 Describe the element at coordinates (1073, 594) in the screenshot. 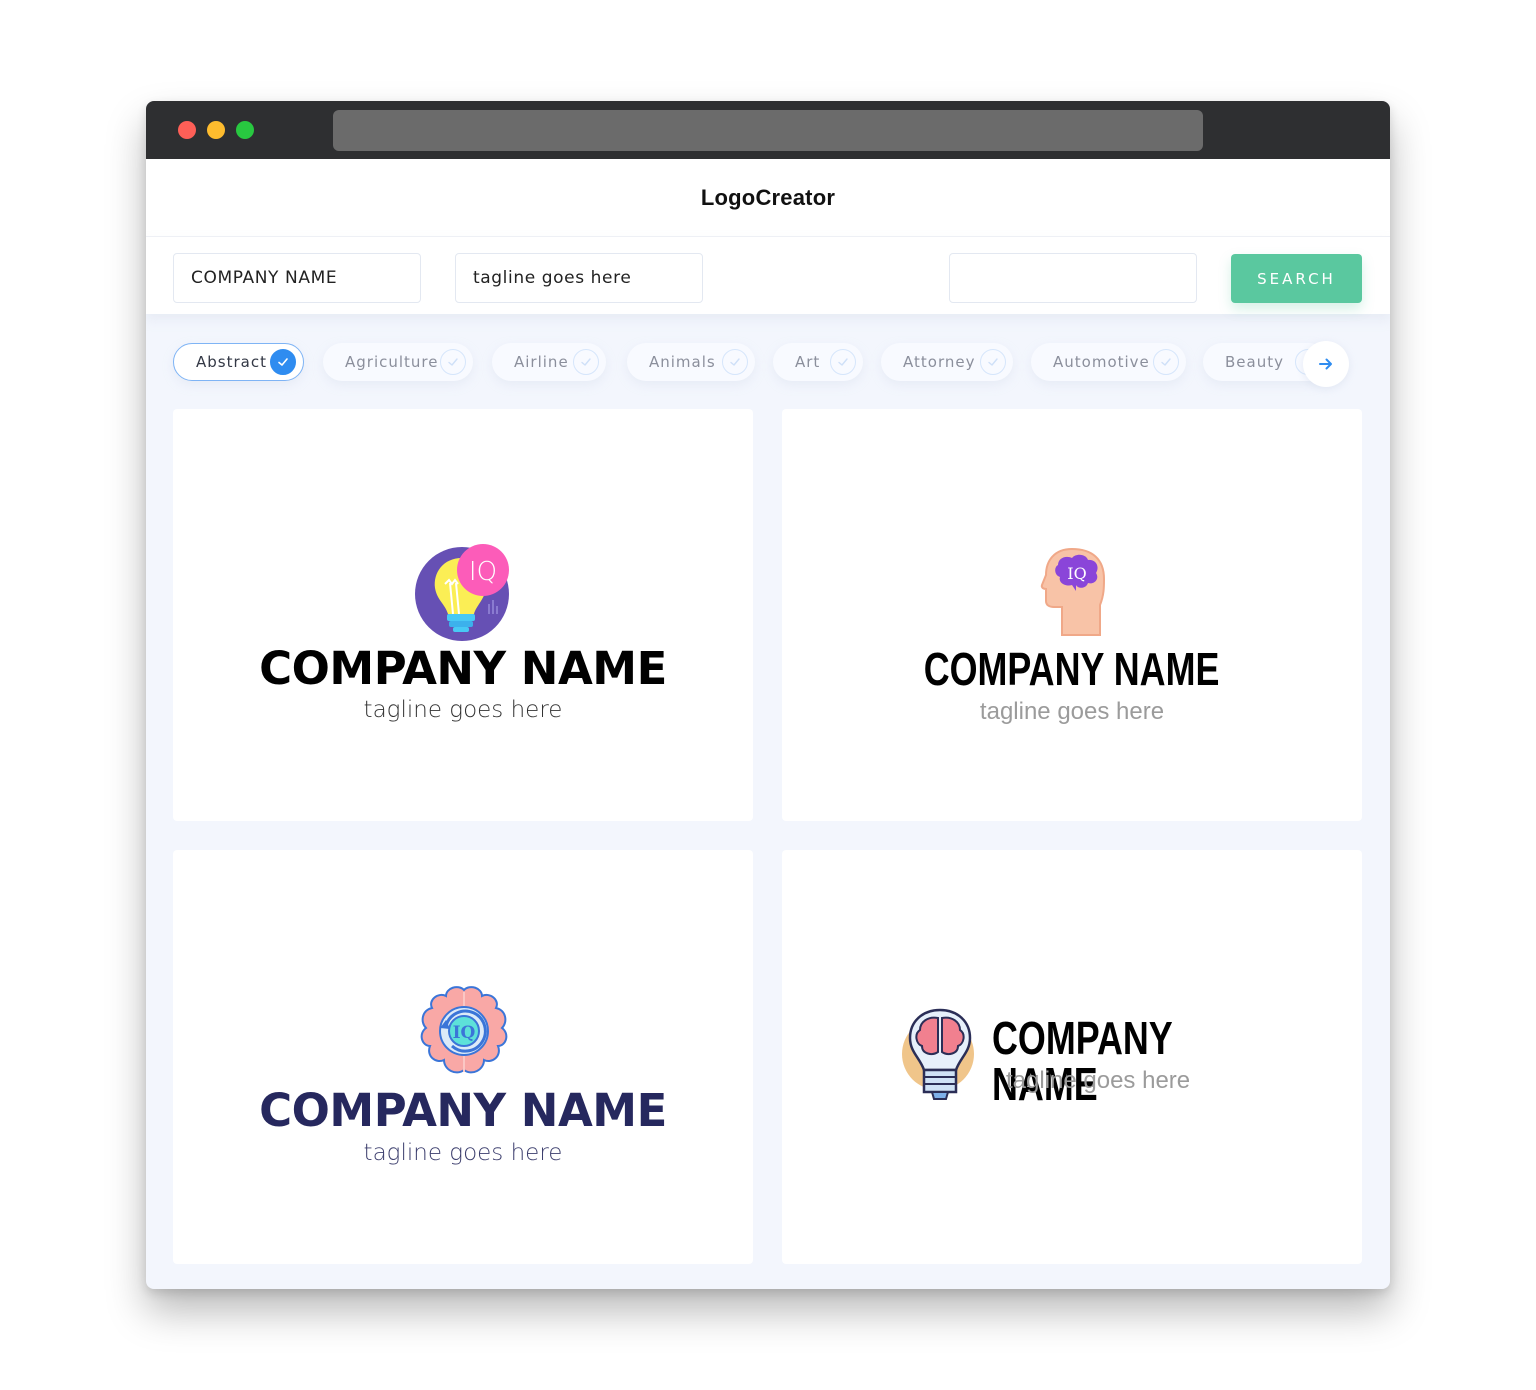

I see `head-brain-iq-icon: IQ` at that location.